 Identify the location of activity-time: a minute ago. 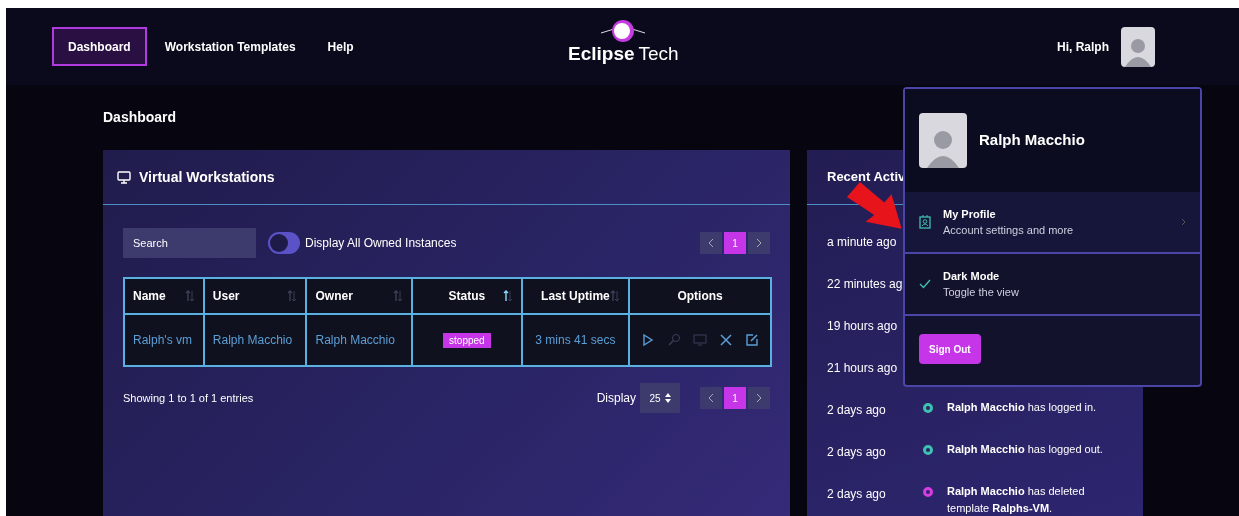
(862, 242).